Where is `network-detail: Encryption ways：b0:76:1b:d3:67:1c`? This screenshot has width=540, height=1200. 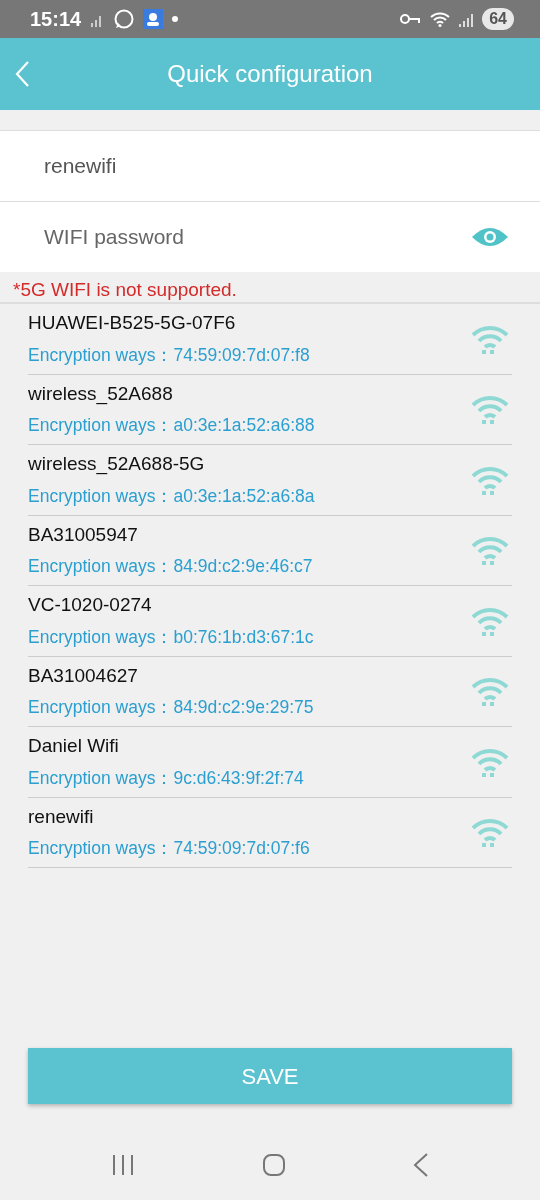
network-detail: Encryption ways：b0:76:1b:d3:67:1c is located at coordinates (171, 637).